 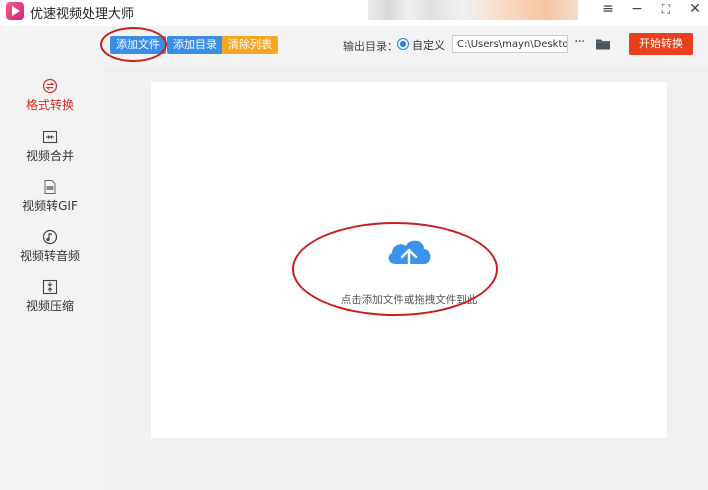 What do you see at coordinates (354, 12) in the screenshot?
I see `title-bar: 优速视频处理大师 ≡ − ⛶ ✕` at bounding box center [354, 12].